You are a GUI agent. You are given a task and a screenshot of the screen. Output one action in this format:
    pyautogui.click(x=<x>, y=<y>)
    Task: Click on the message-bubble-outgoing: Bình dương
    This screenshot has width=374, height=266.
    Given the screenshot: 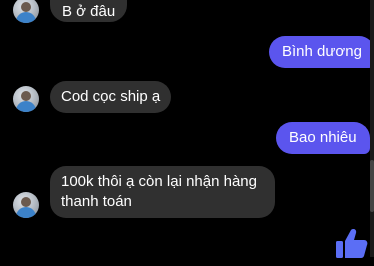 What is the action you would take?
    pyautogui.click(x=321, y=52)
    